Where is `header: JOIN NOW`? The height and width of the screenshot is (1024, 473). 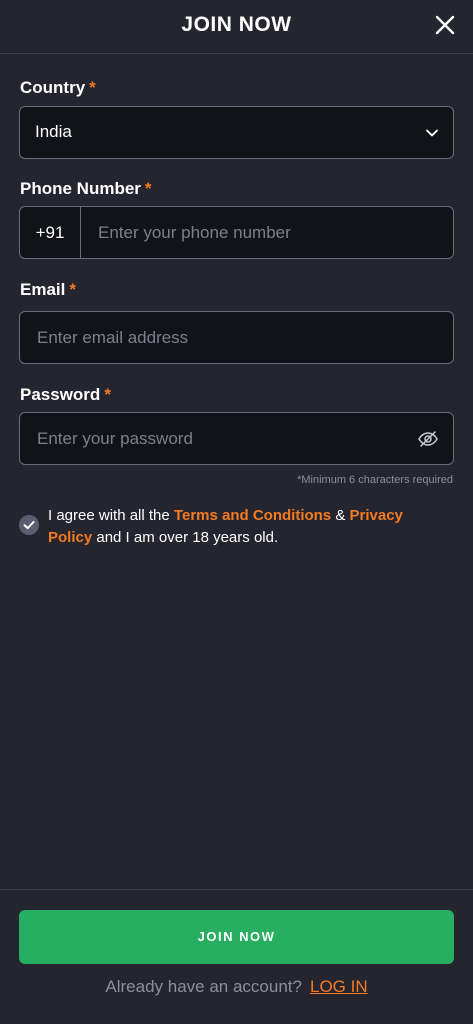 header: JOIN NOW is located at coordinates (236, 27).